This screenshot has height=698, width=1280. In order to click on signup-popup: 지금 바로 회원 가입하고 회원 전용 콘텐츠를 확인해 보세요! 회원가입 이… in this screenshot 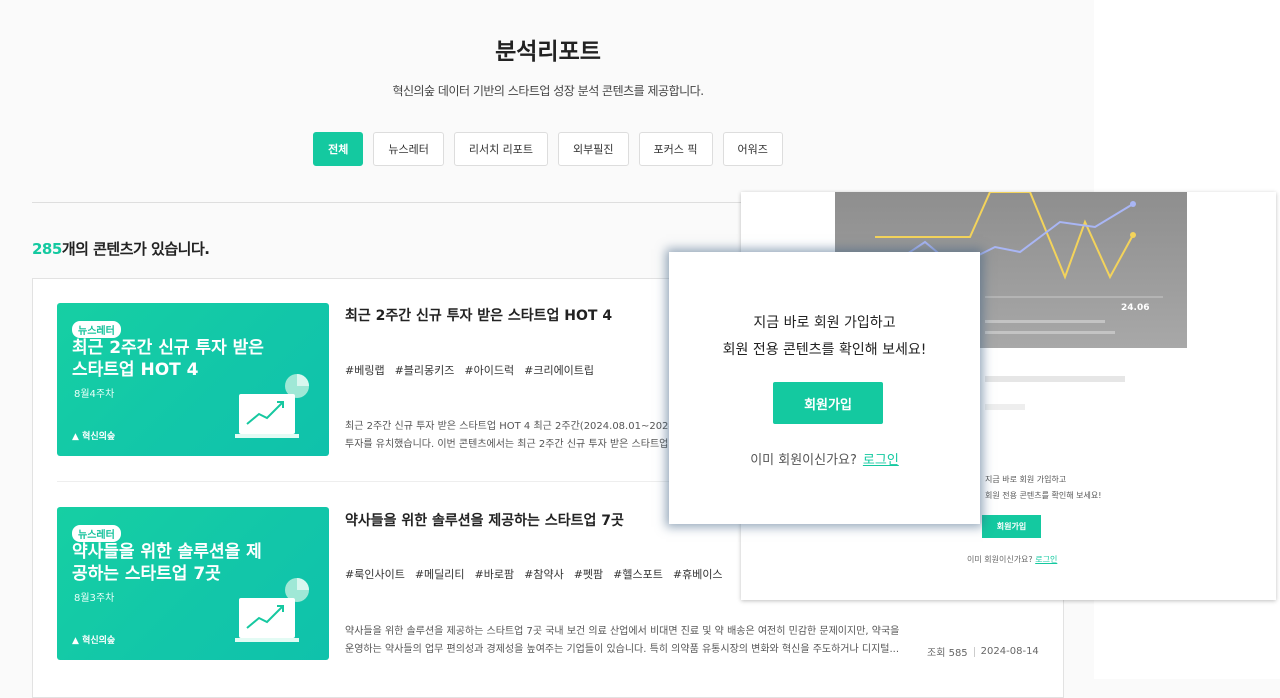, I will do `click(824, 388)`.